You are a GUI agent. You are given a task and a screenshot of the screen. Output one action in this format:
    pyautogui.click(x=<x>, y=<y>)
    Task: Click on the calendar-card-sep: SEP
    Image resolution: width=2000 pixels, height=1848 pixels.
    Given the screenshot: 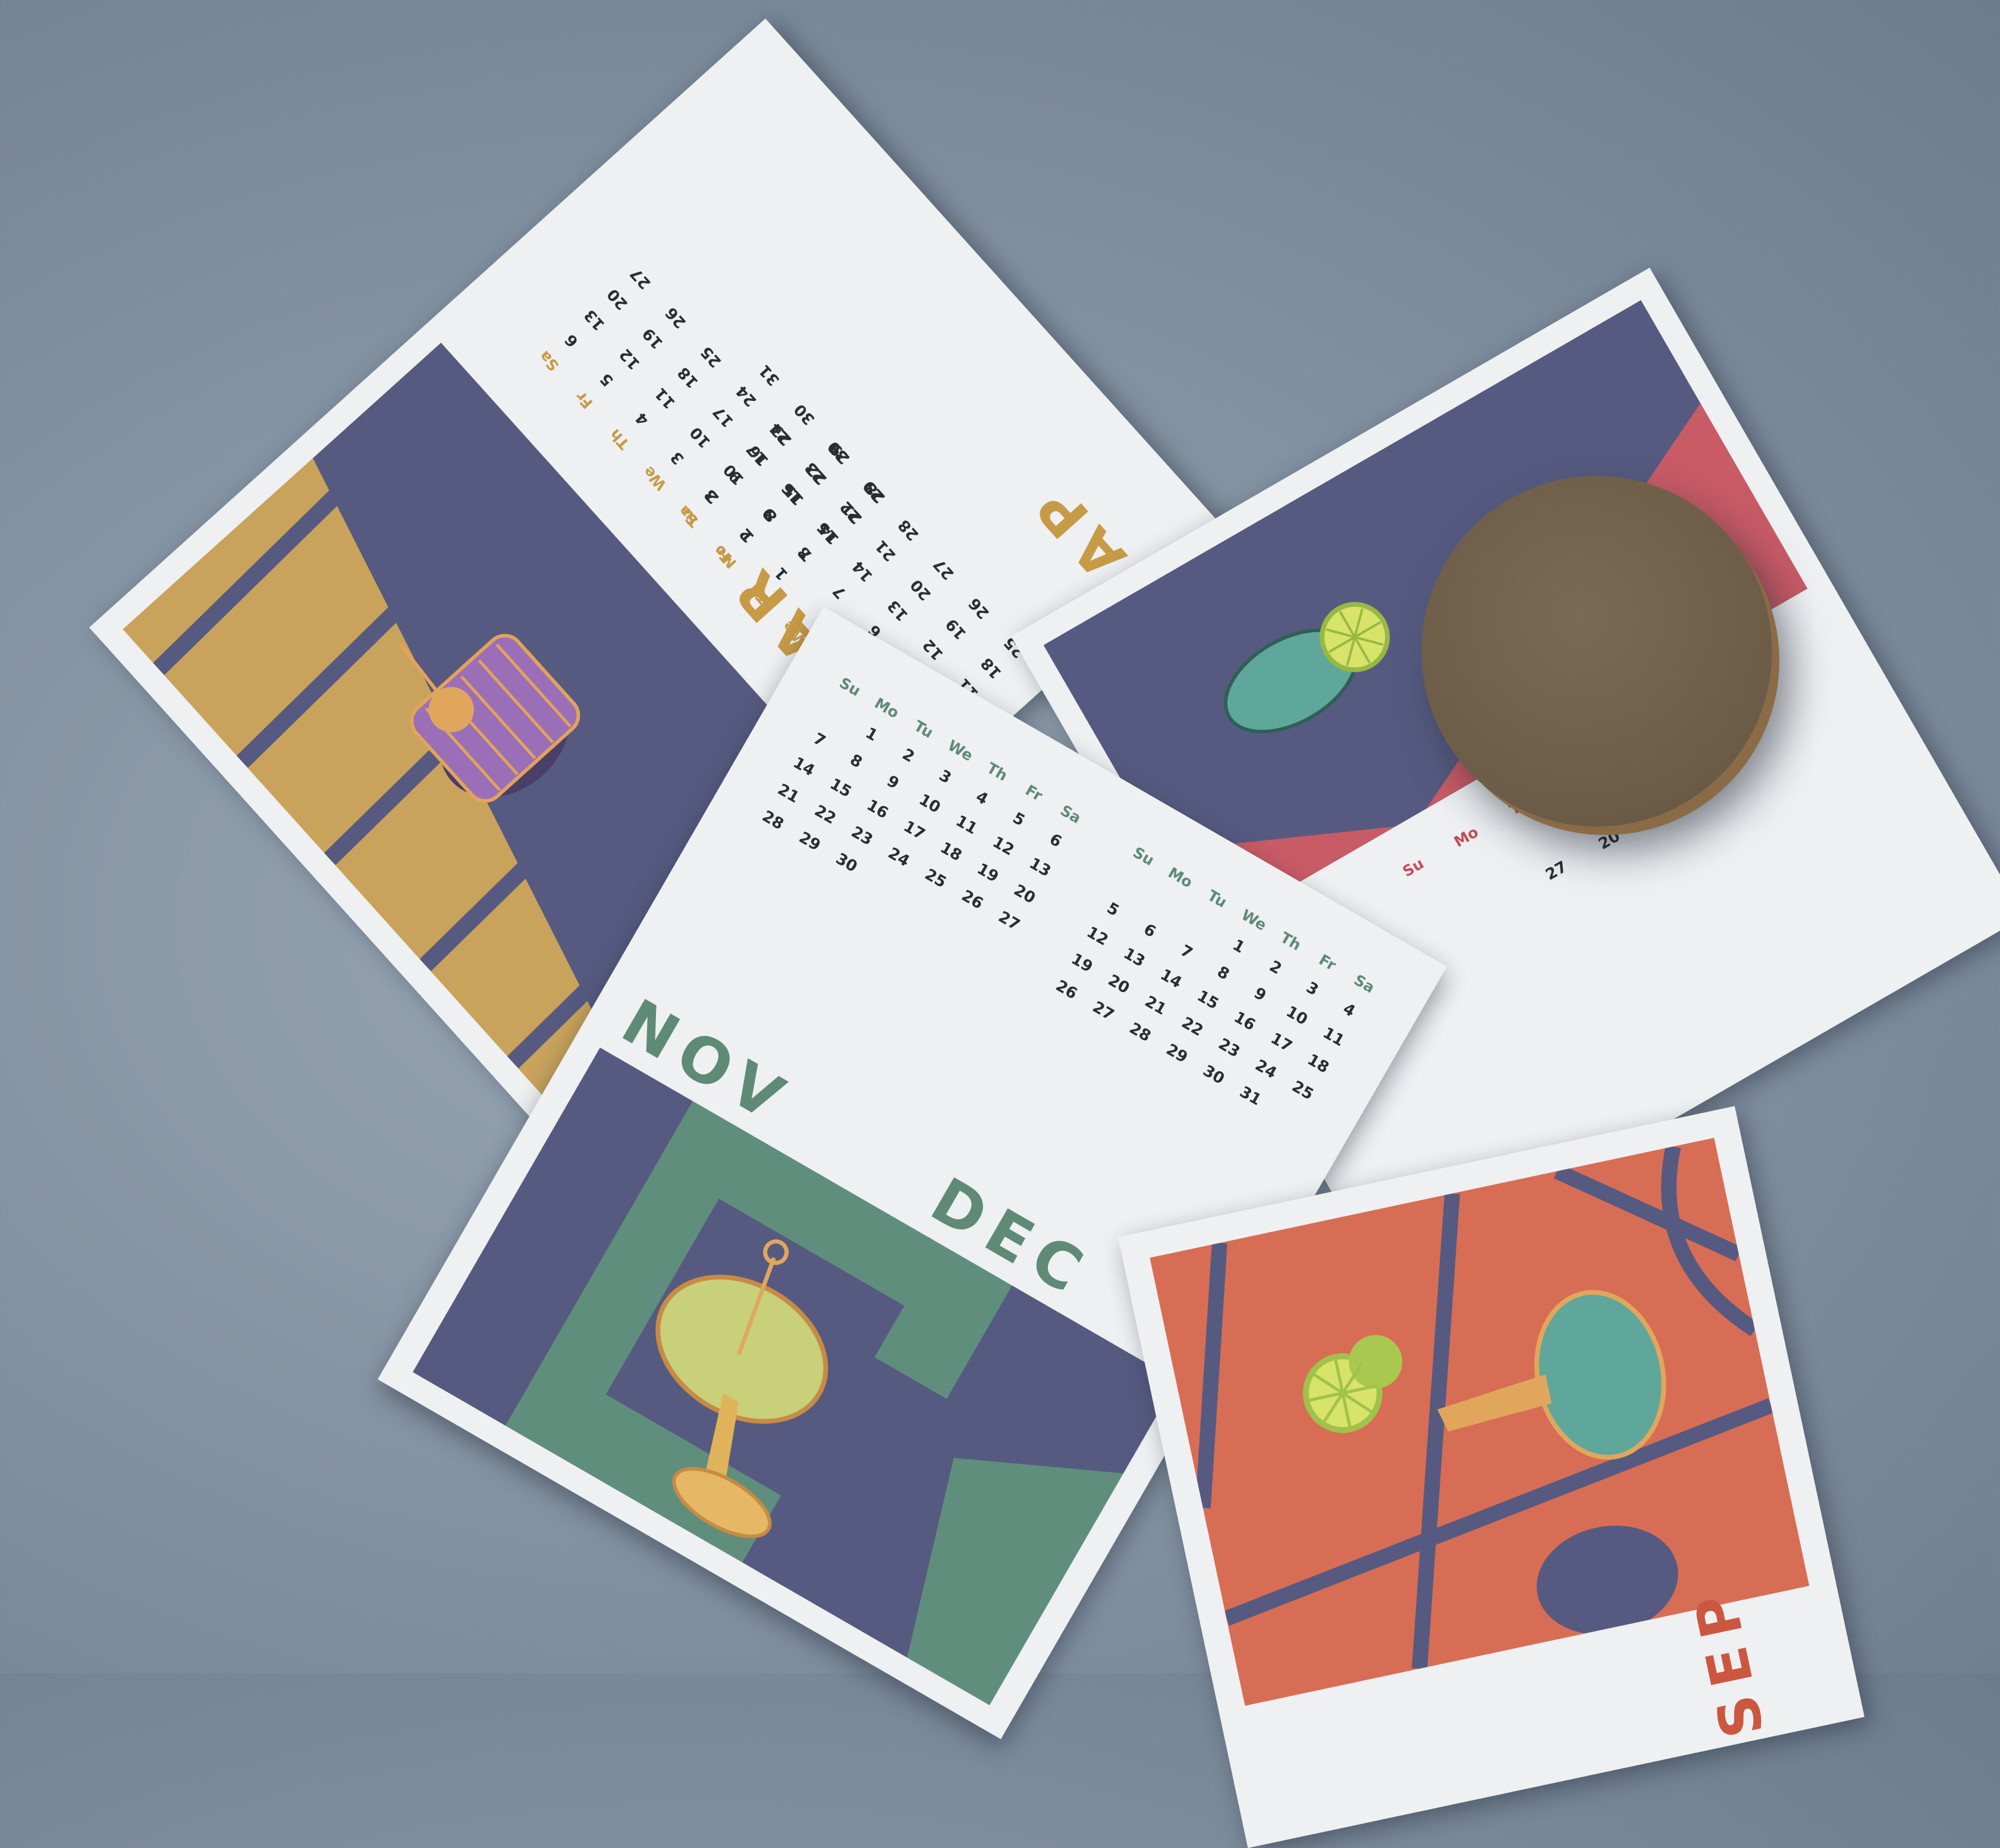 What is the action you would take?
    pyautogui.click(x=1491, y=1477)
    